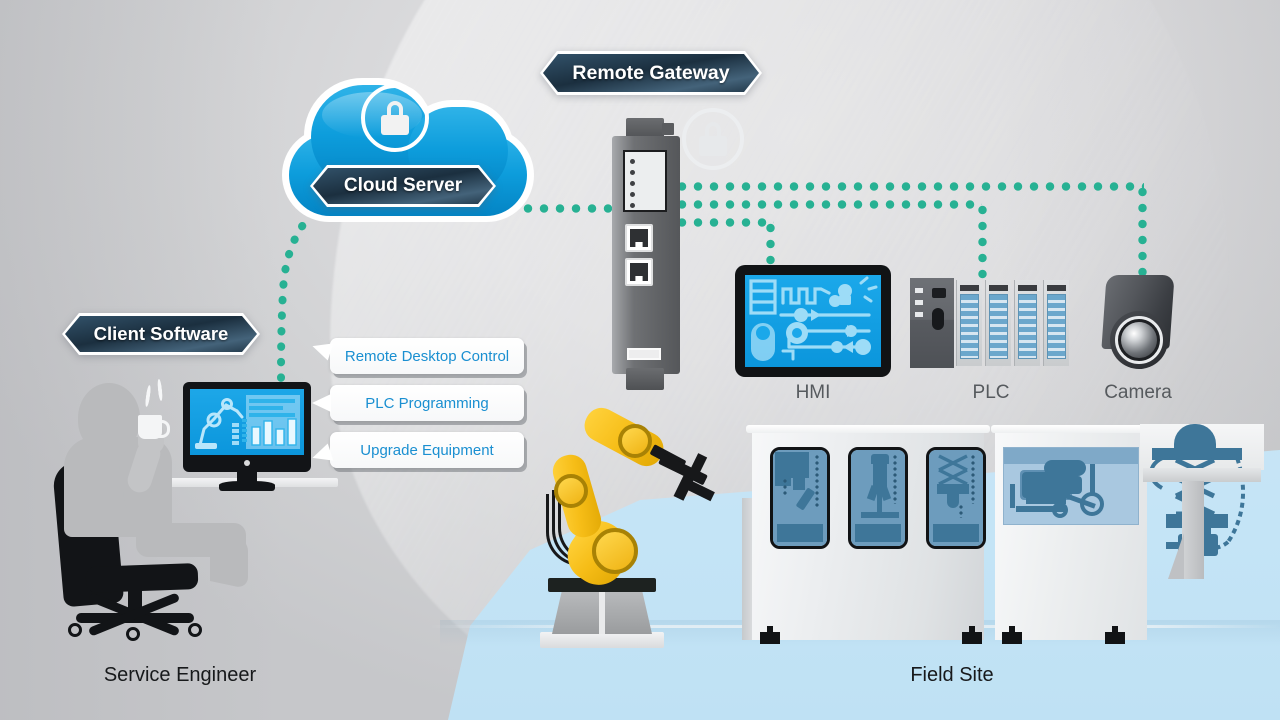 Image resolution: width=1280 pixels, height=720 pixels. I want to click on robot-base-plate, so click(602, 640).